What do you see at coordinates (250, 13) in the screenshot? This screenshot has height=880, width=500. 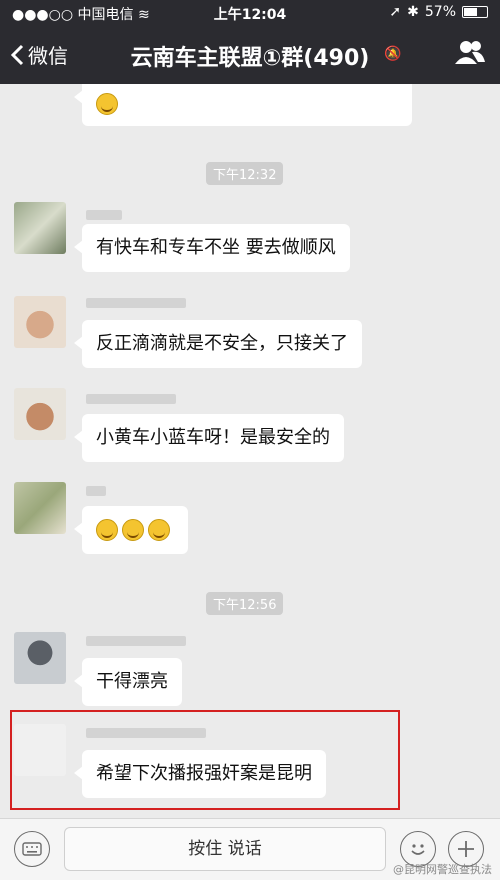 I see `status-bar: ●●●○○ 中国电信 ≋ 上午12:04 ➚ ✱ 57%` at bounding box center [250, 13].